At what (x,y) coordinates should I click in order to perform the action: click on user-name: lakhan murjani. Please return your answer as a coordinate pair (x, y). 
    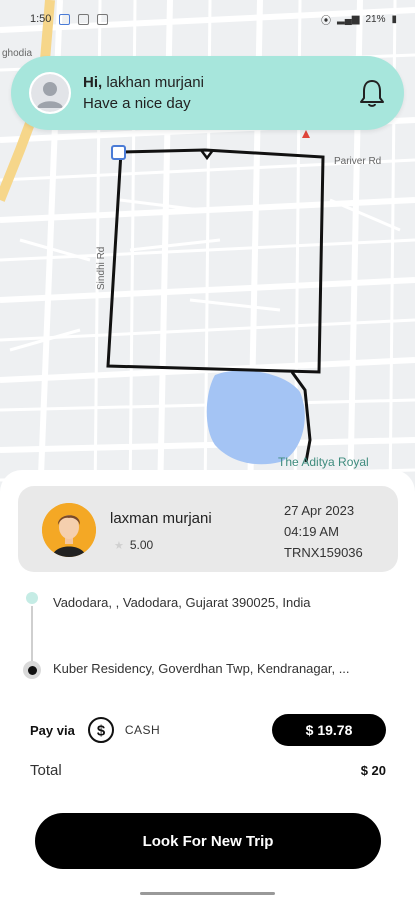
    Looking at the image, I should click on (155, 82).